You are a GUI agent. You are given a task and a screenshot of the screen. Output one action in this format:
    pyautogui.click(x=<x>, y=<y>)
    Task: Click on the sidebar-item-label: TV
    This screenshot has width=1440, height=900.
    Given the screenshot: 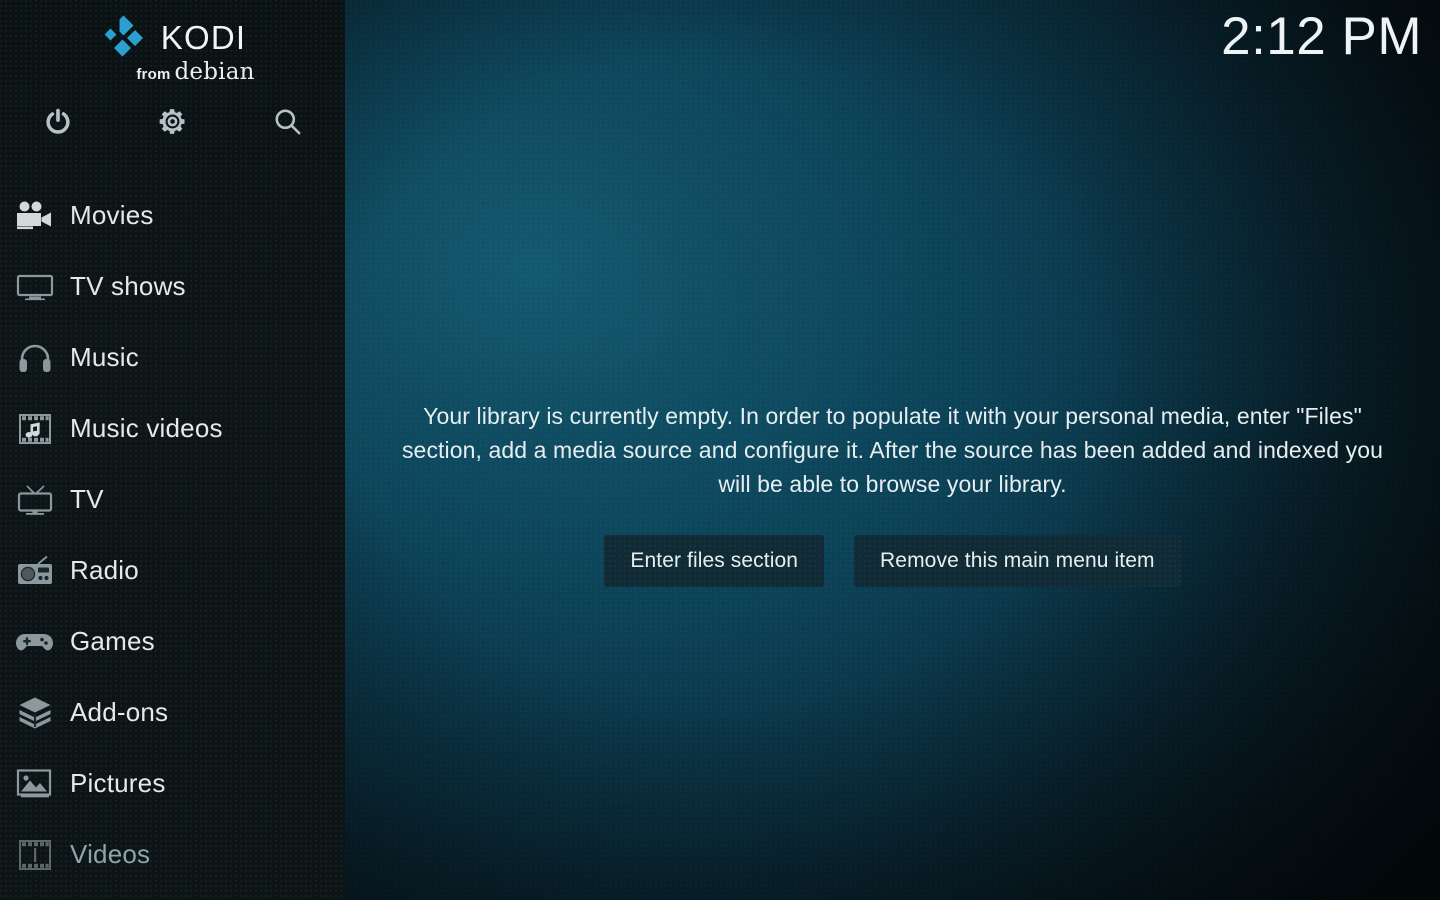 What is the action you would take?
    pyautogui.click(x=87, y=499)
    